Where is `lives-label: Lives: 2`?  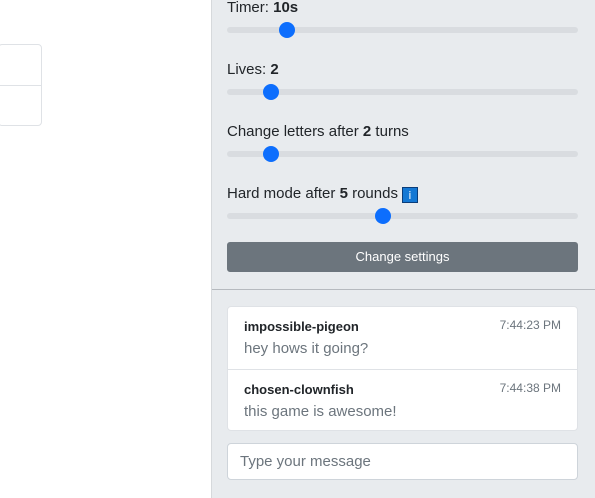 lives-label: Lives: 2 is located at coordinates (403, 70).